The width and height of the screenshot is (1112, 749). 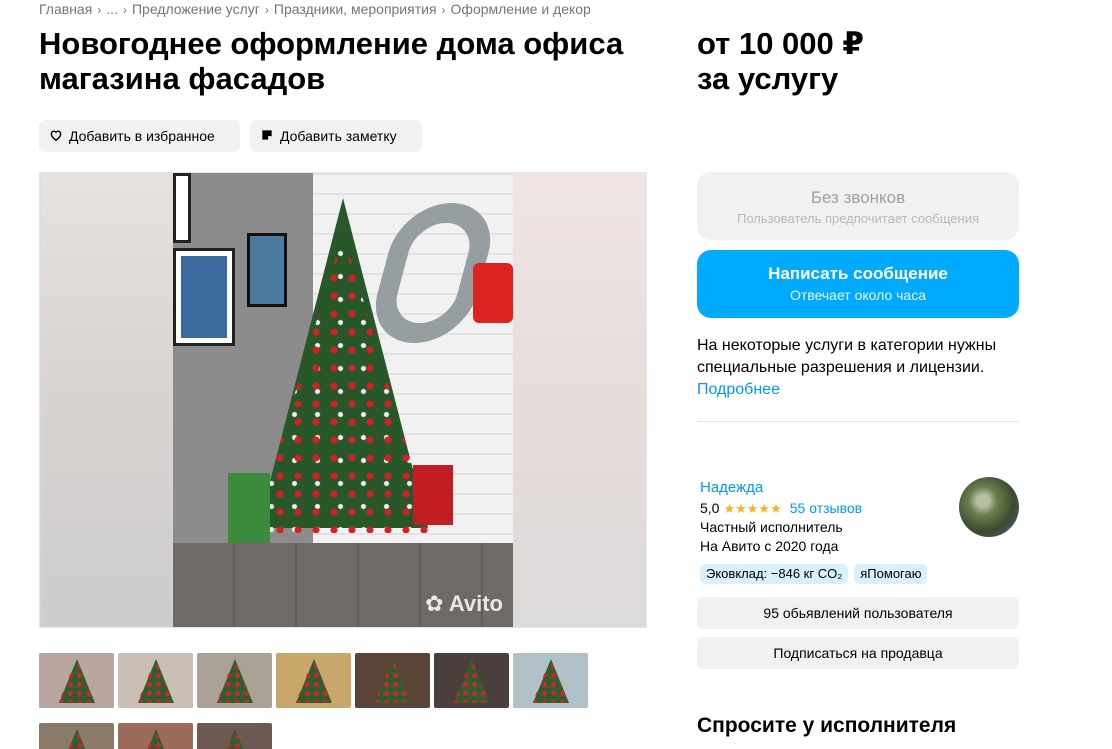 What do you see at coordinates (56, 136) in the screenshot?
I see `heart-icon` at bounding box center [56, 136].